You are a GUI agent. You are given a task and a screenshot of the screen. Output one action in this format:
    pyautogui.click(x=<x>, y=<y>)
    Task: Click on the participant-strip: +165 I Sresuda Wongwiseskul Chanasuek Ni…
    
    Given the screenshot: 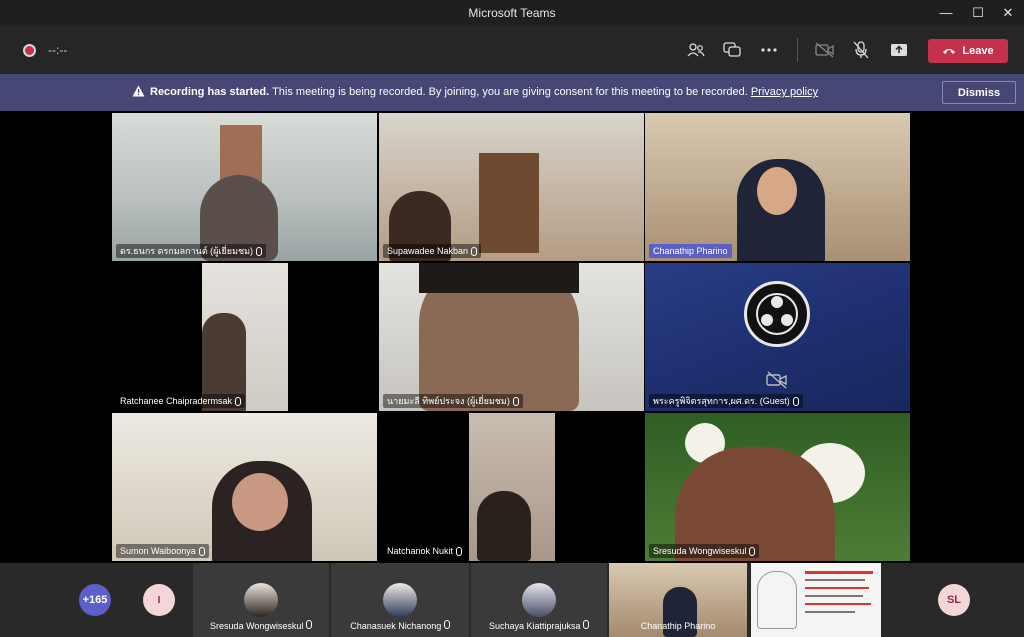 What is the action you would take?
    pyautogui.click(x=512, y=600)
    